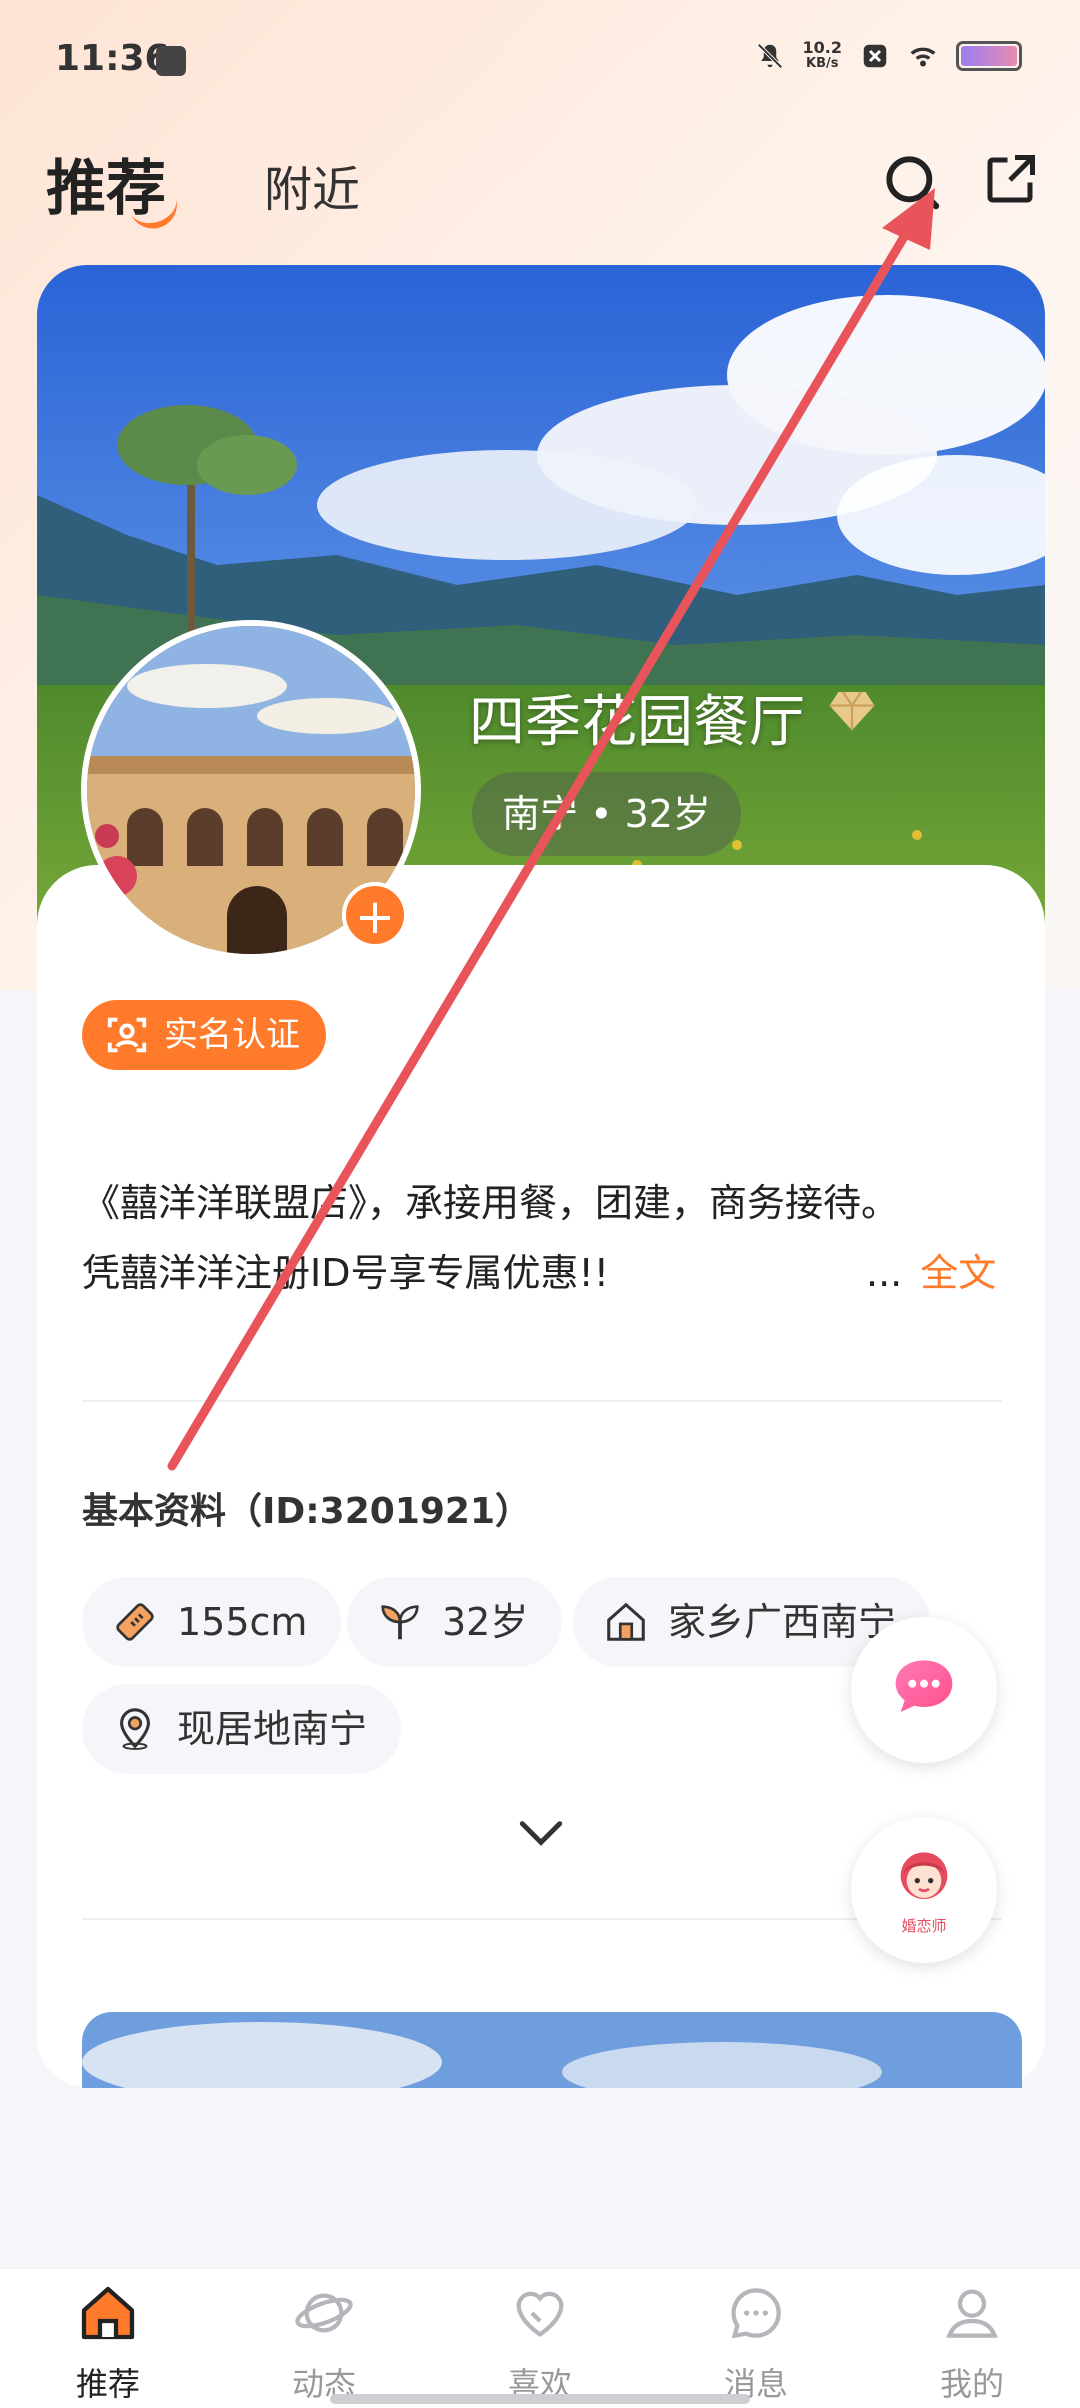  Describe the element at coordinates (135, 1622) in the screenshot. I see `ruler-icon` at that location.